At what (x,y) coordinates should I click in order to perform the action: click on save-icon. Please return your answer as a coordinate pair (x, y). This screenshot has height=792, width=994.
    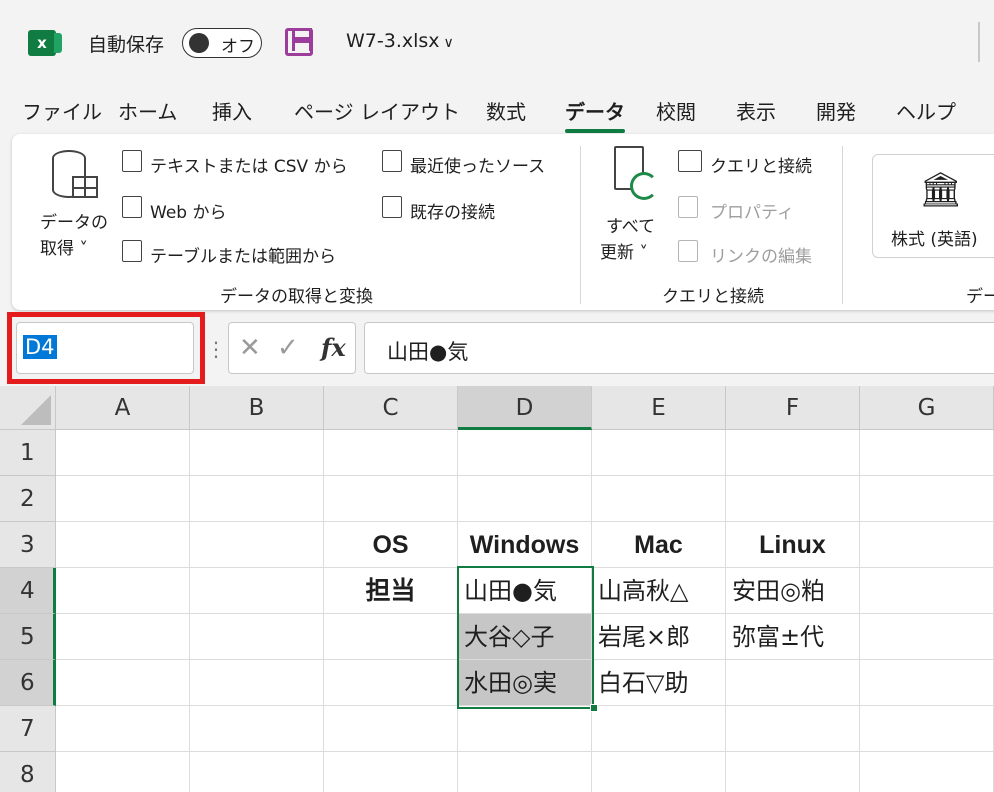
    Looking at the image, I should click on (299, 42).